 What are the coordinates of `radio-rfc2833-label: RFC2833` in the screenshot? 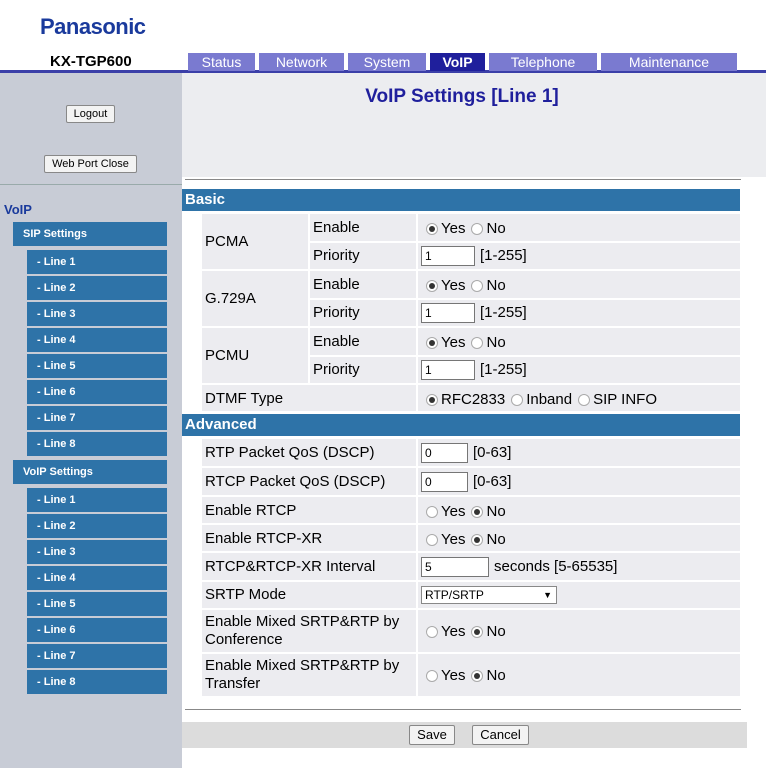 It's located at (473, 399).